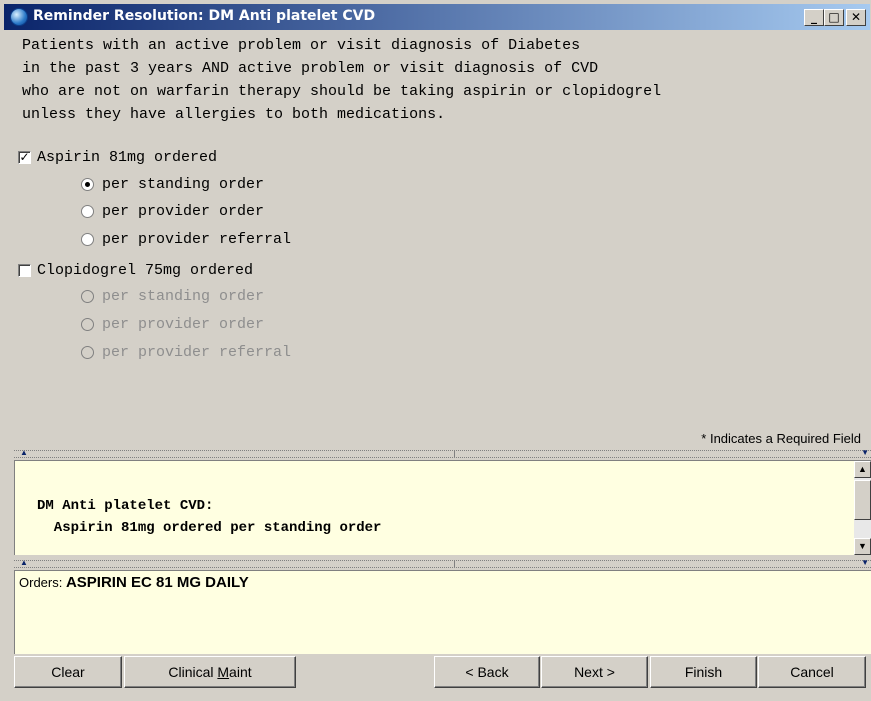 This screenshot has width=871, height=701. I want to click on preview-scrollbar: ▲ ▼, so click(862, 508).